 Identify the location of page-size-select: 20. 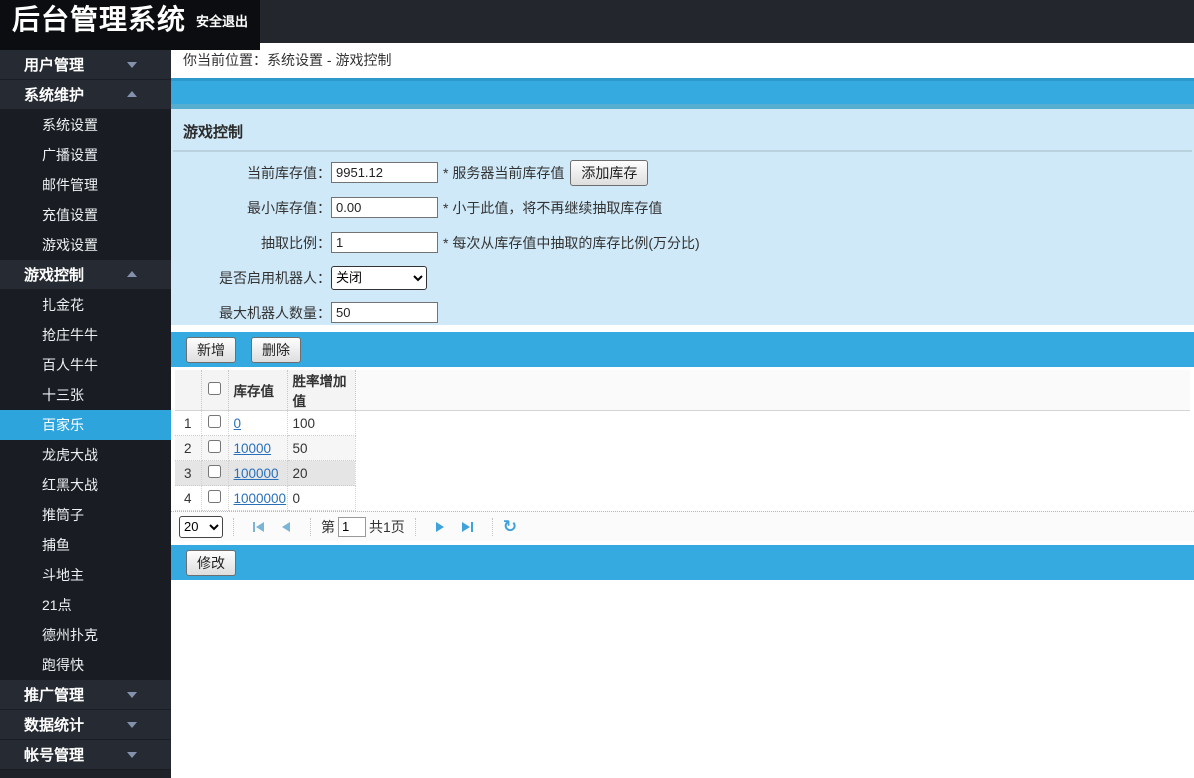
(201, 526).